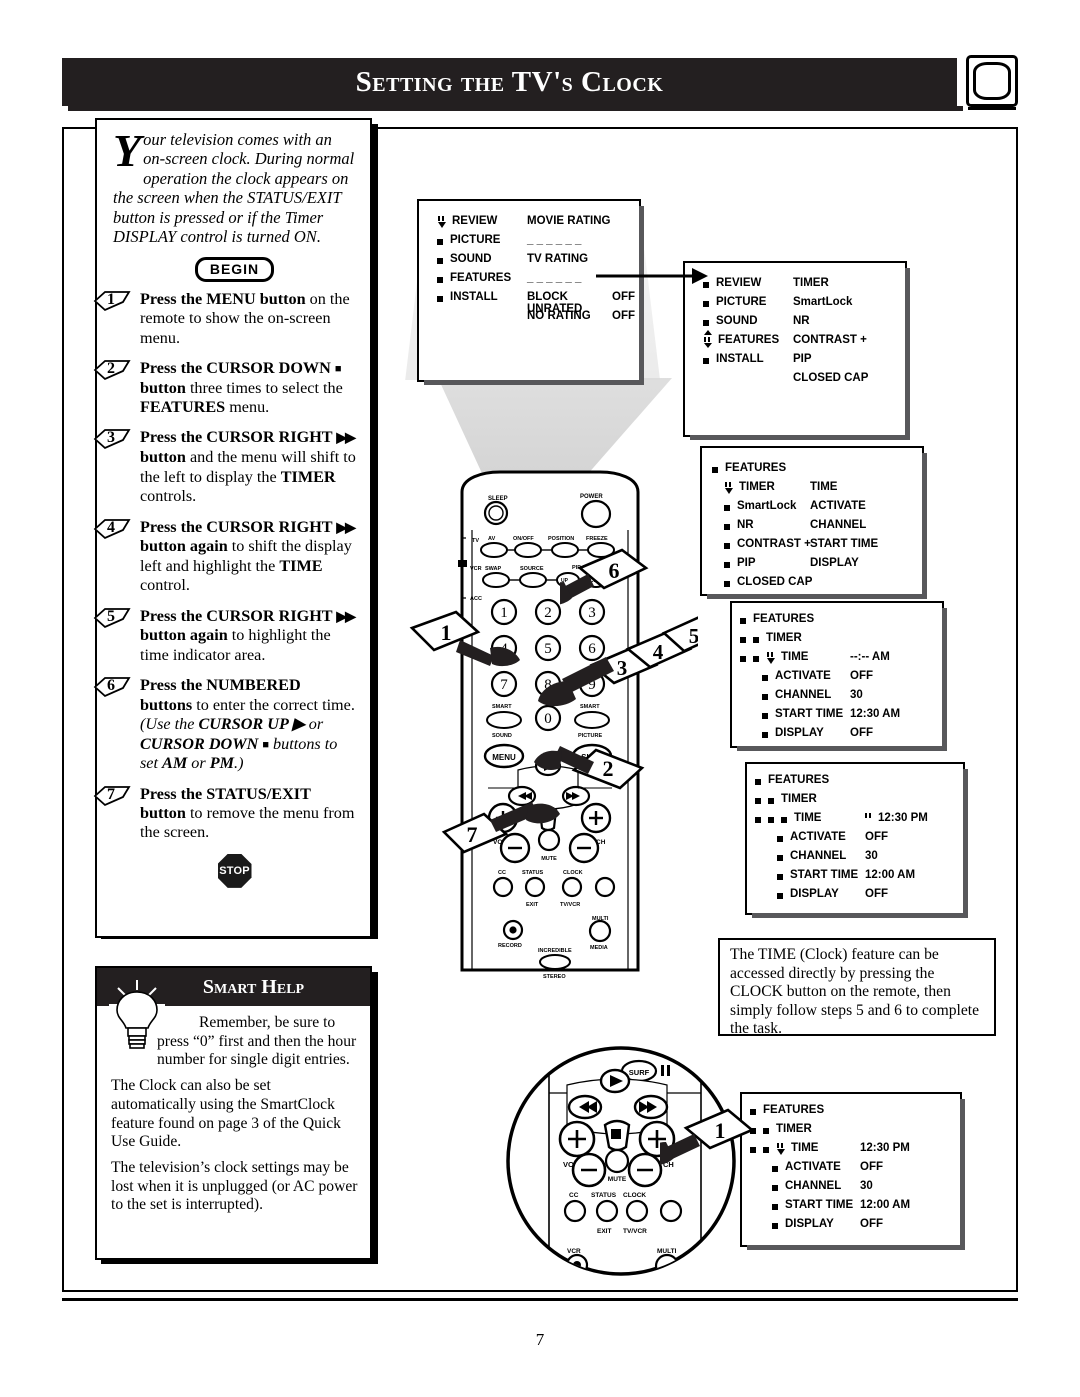 This screenshot has height=1397, width=1080. I want to click on osd-left-item: TIMER, so click(749, 487).